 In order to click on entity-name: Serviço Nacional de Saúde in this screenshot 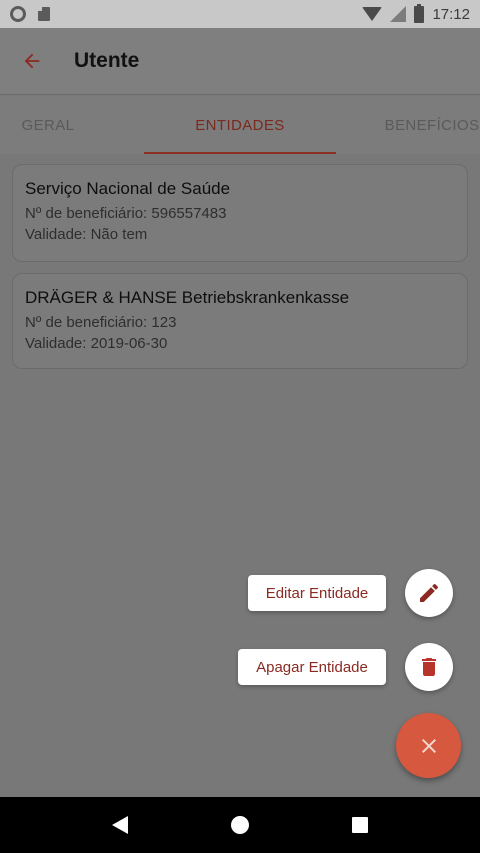, I will do `click(128, 188)`.